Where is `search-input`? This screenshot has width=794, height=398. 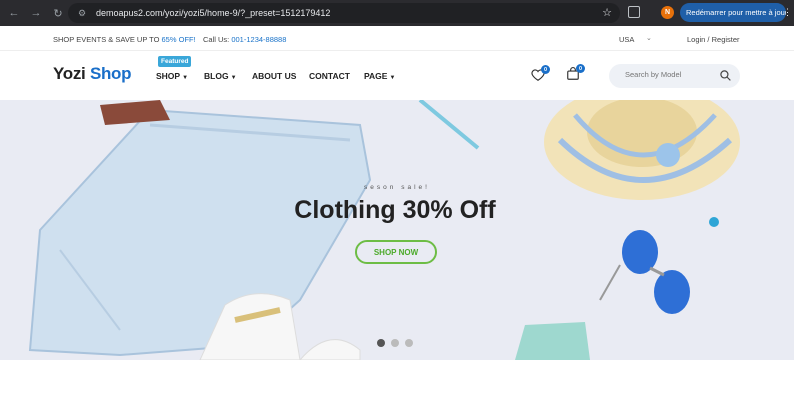
search-input is located at coordinates (670, 74).